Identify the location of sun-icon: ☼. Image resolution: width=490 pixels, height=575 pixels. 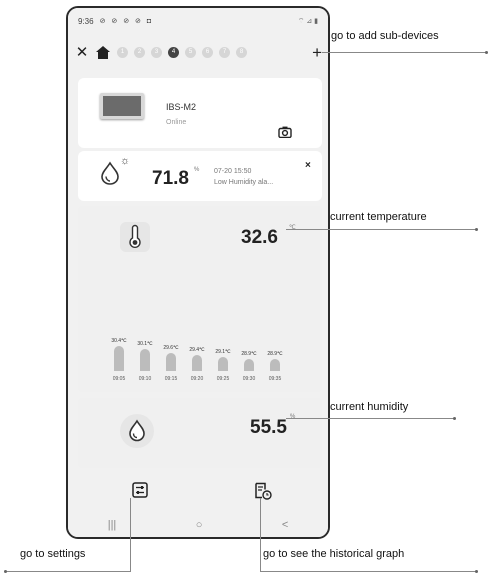
(125, 161).